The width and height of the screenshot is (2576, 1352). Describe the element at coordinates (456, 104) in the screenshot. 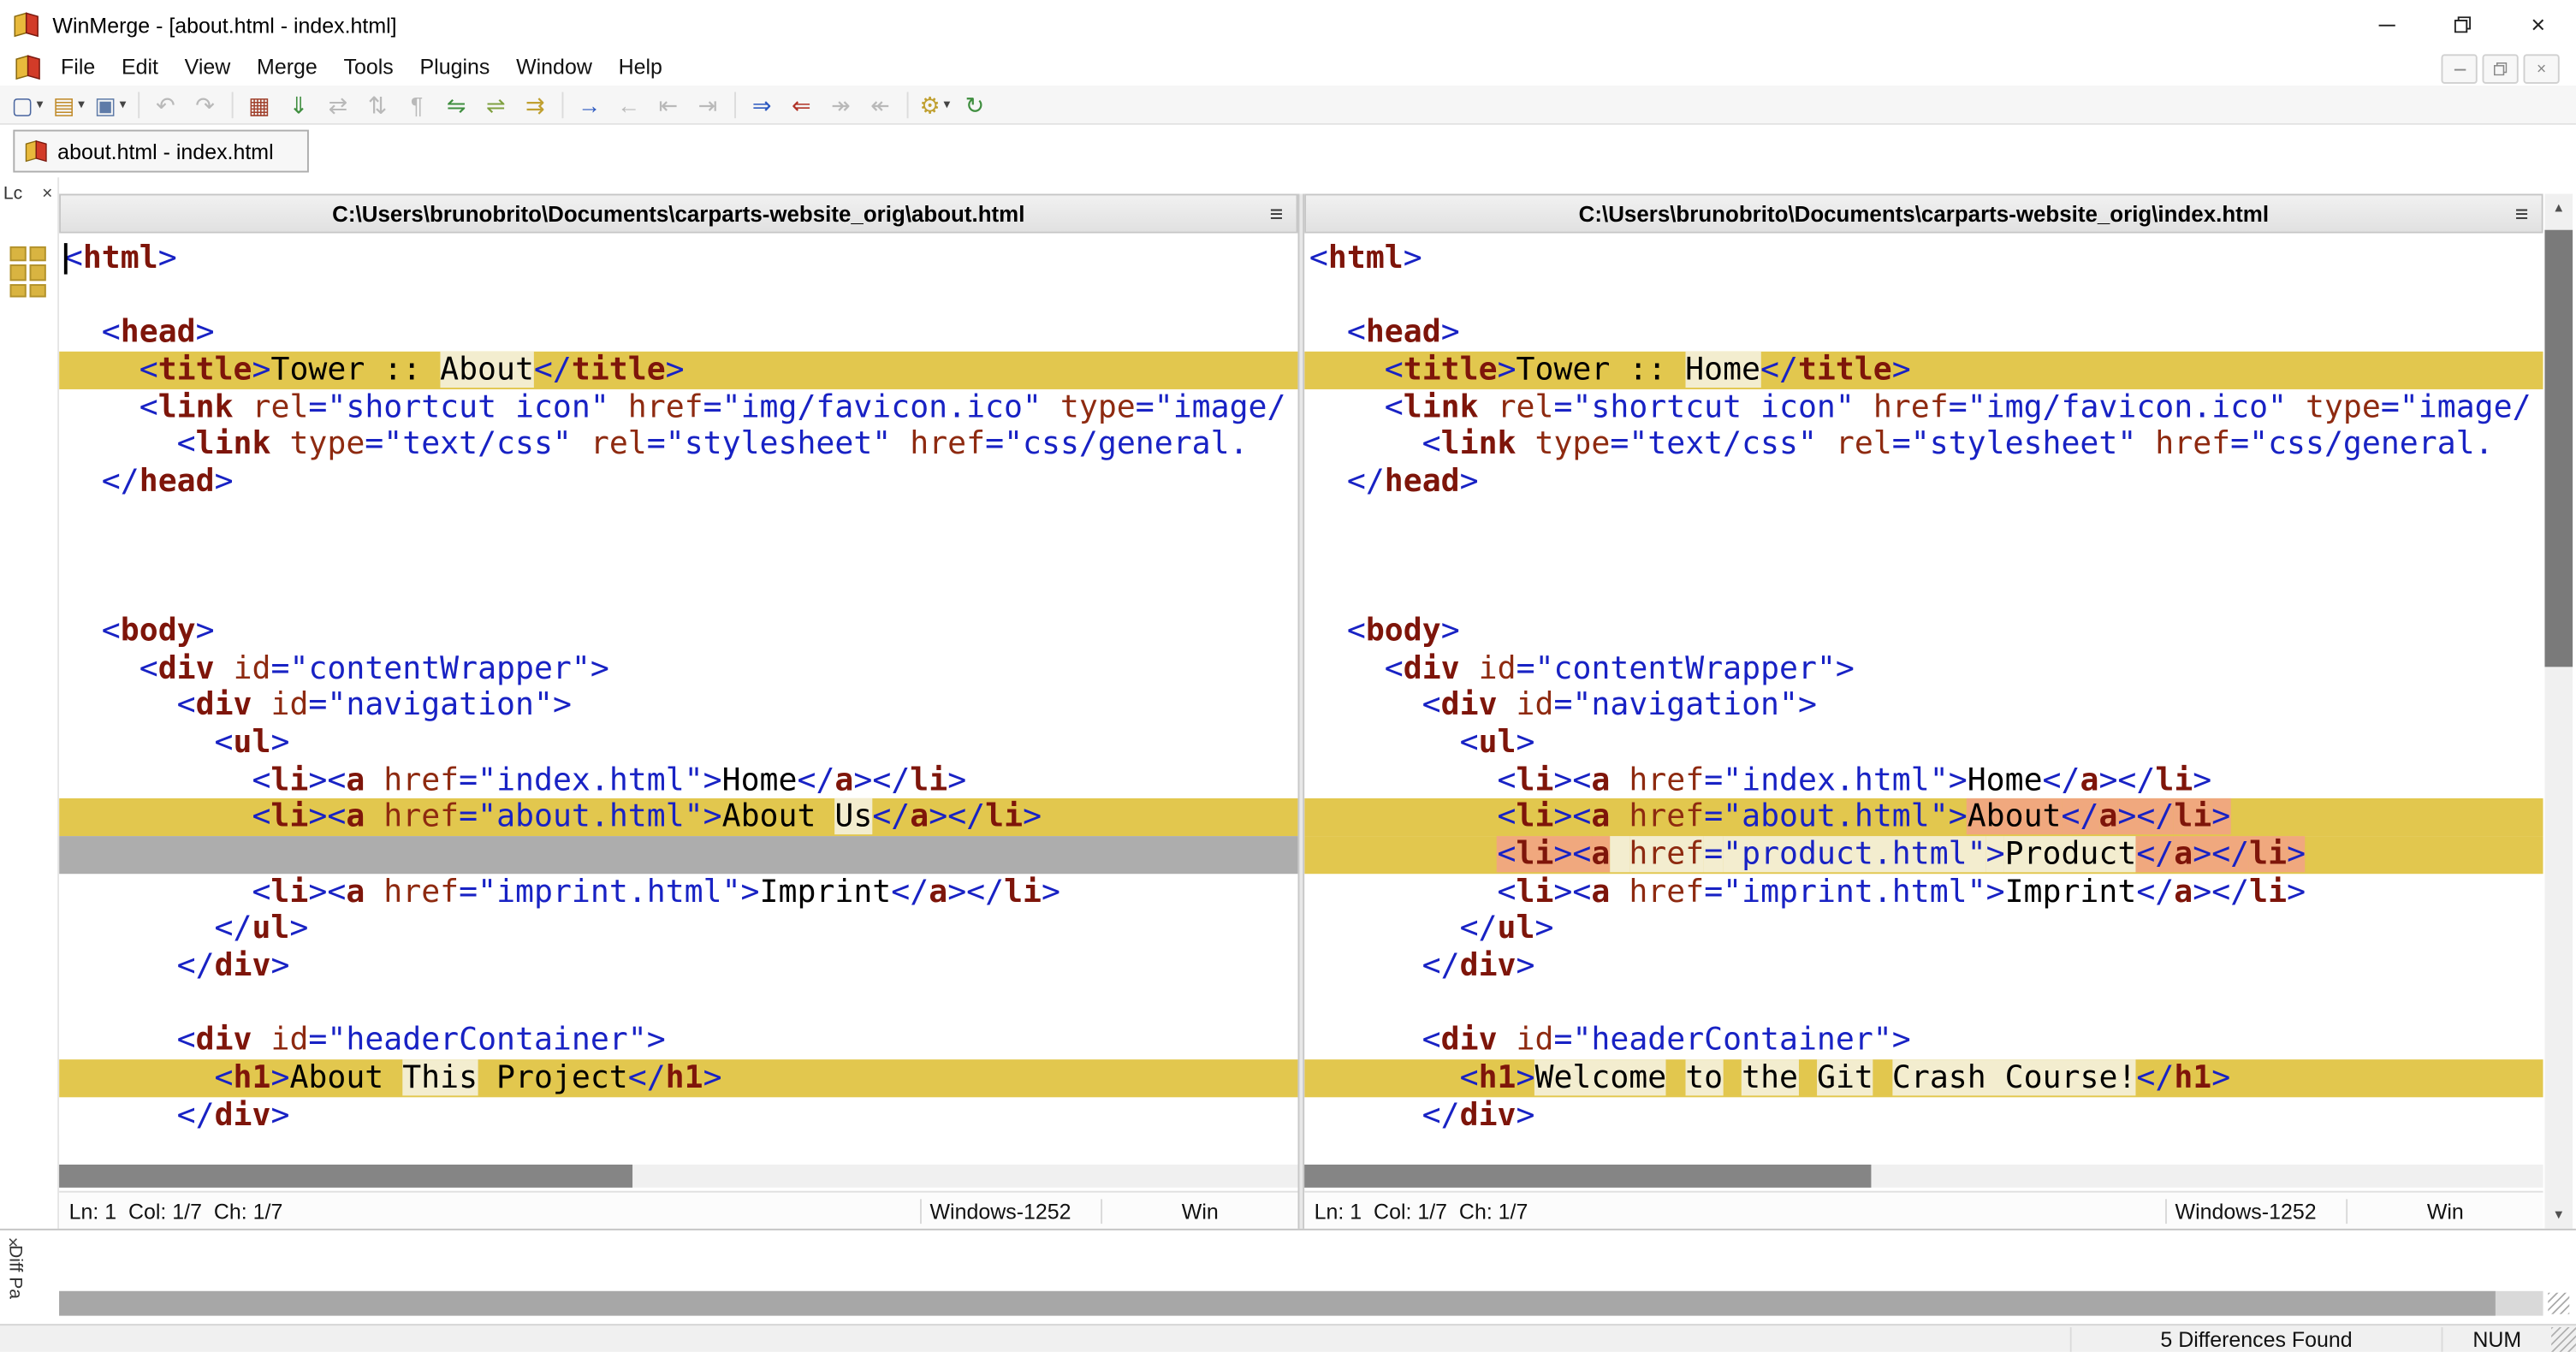

I see `toolbar-merge-mode-button: ⇋` at that location.